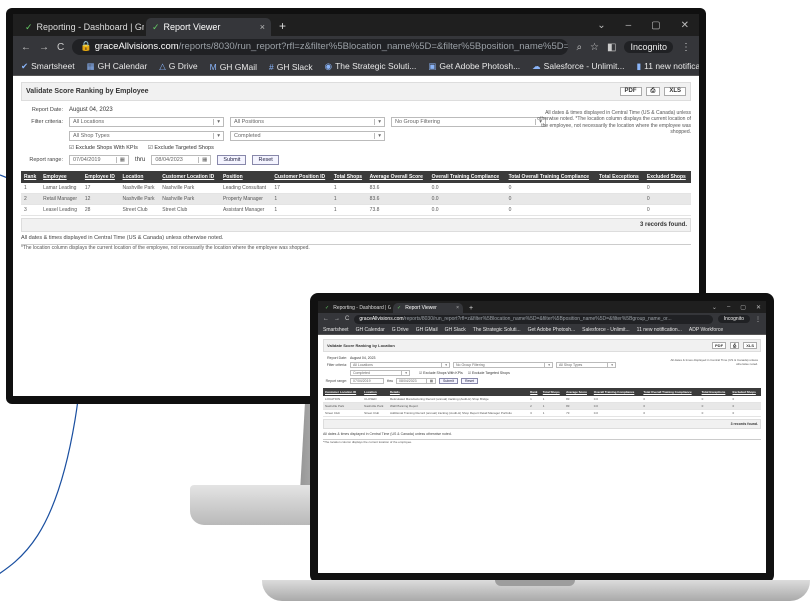 The width and height of the screenshot is (810, 601). What do you see at coordinates (336, 330) in the screenshot?
I see `bookmark-smartsheet: Smartsheet` at bounding box center [336, 330].